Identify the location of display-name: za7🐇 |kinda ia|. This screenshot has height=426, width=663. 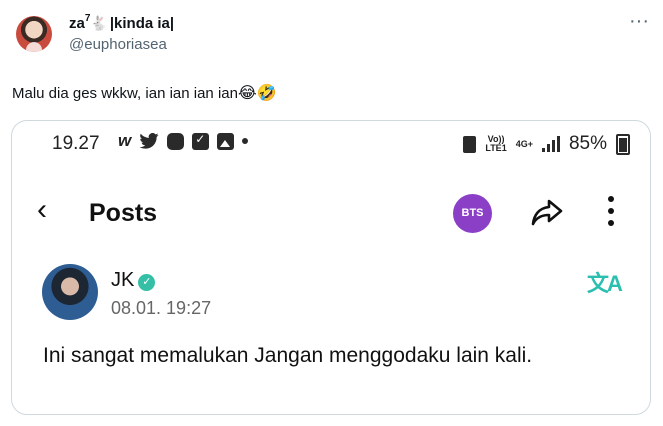
(122, 22).